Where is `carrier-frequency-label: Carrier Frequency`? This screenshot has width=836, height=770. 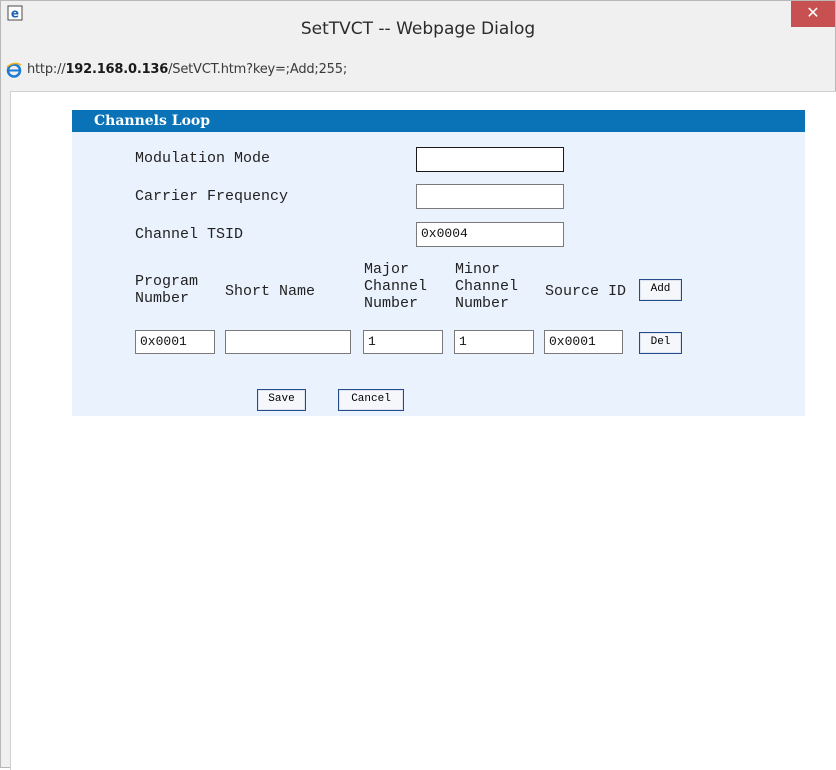
carrier-frequency-label: Carrier Frequency is located at coordinates (212, 196).